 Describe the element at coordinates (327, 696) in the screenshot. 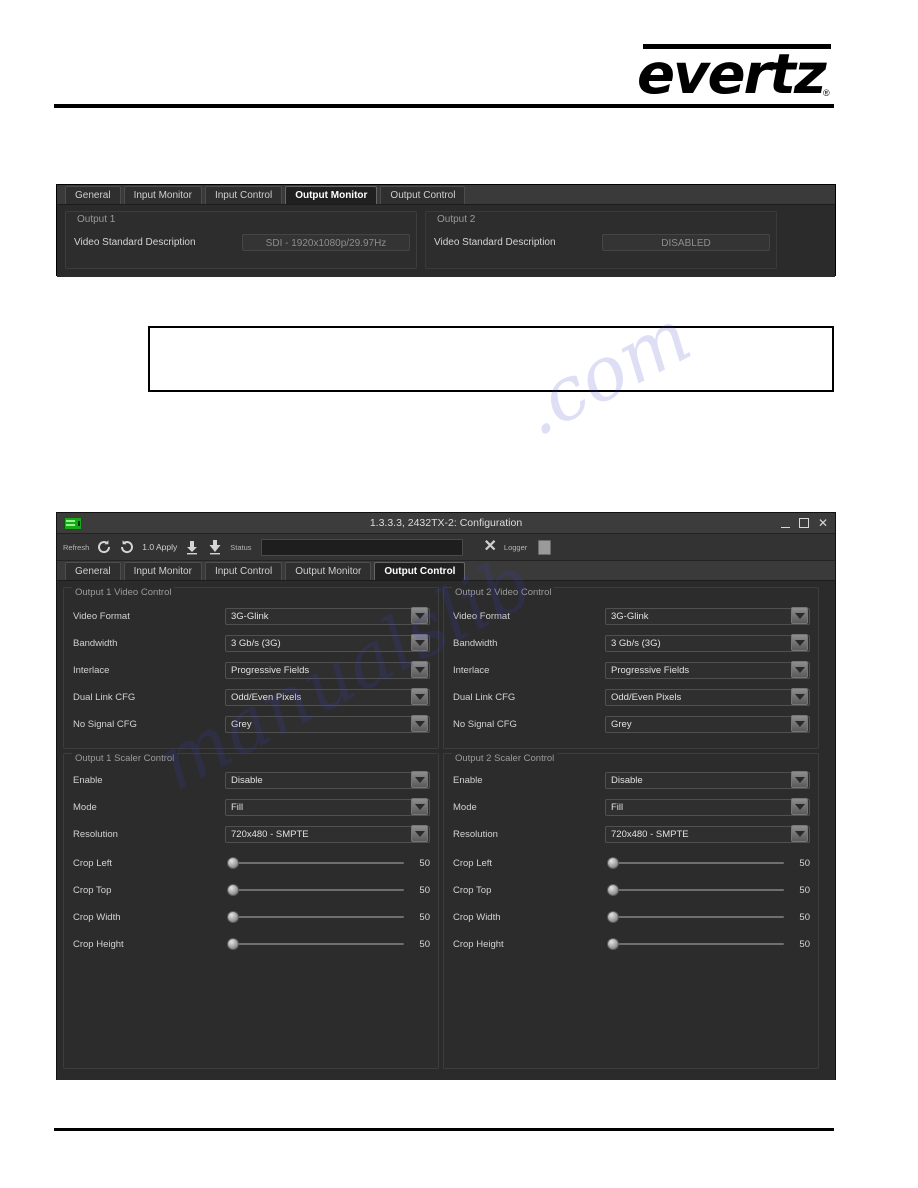

I see `o1-dual-link-cfg-combo: Odd/Even Pixels` at that location.